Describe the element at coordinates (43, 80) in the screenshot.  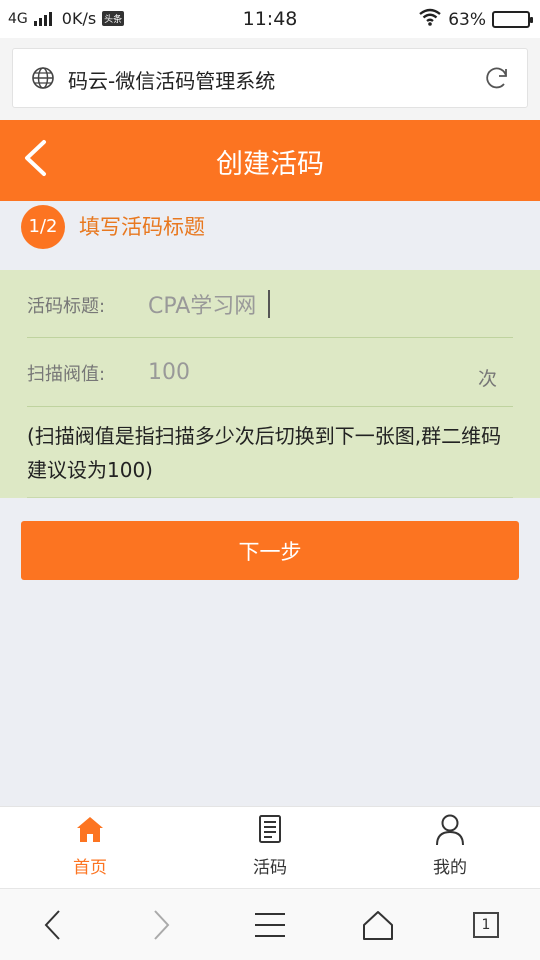
I see `globe-icon` at that location.